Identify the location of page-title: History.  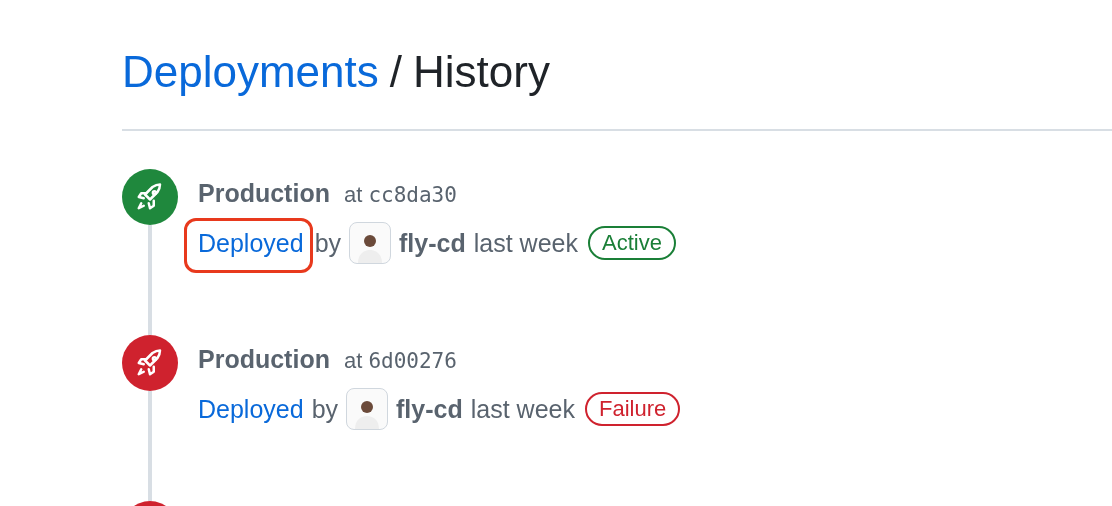
(481, 72).